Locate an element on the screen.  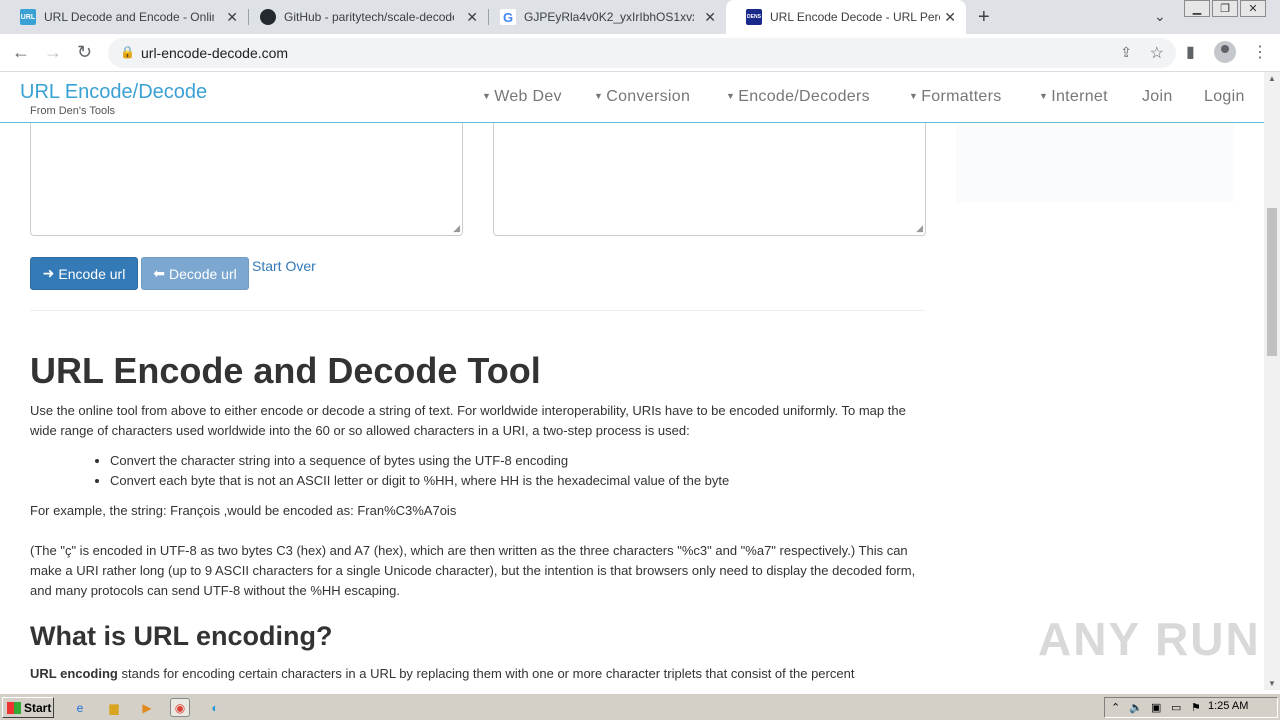
arrow-left-icon: ⬅ is located at coordinates (159, 273).